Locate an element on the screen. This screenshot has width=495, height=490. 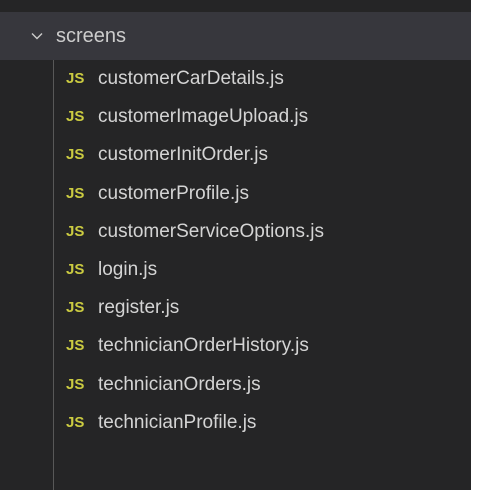
file-item-customerCarDetails: JS customerCarDetails.js is located at coordinates (235, 79).